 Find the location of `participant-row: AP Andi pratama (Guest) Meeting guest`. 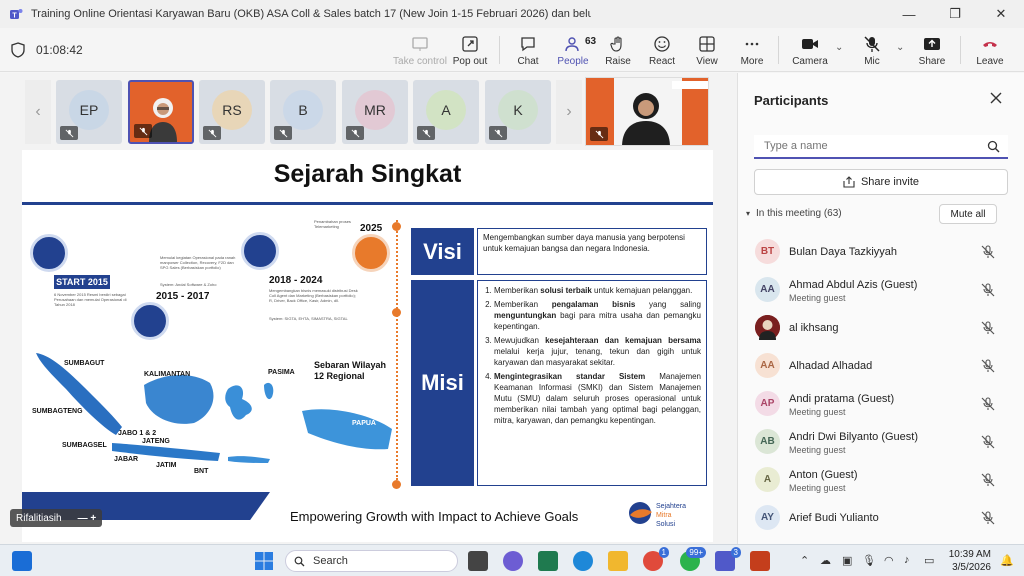

participant-row: AP Andi pratama (Guest) Meeting guest is located at coordinates (881, 403).